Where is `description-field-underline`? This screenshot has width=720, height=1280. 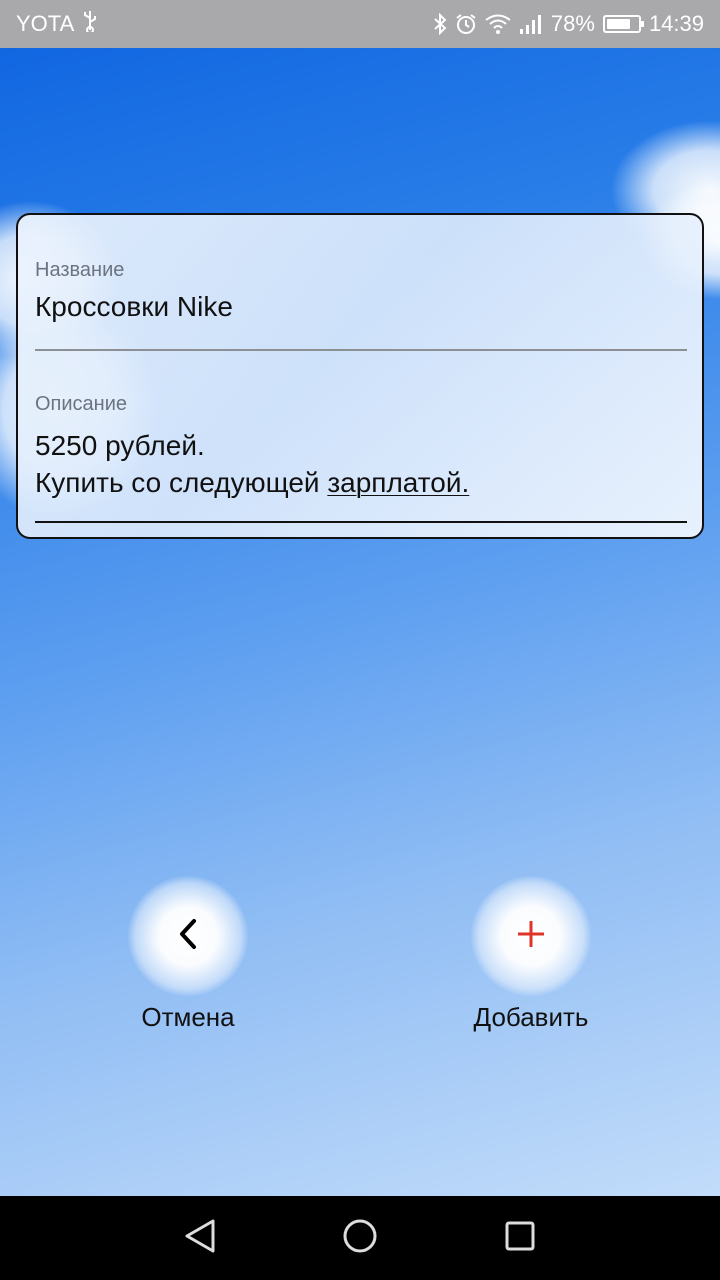
description-field-underline is located at coordinates (361, 522).